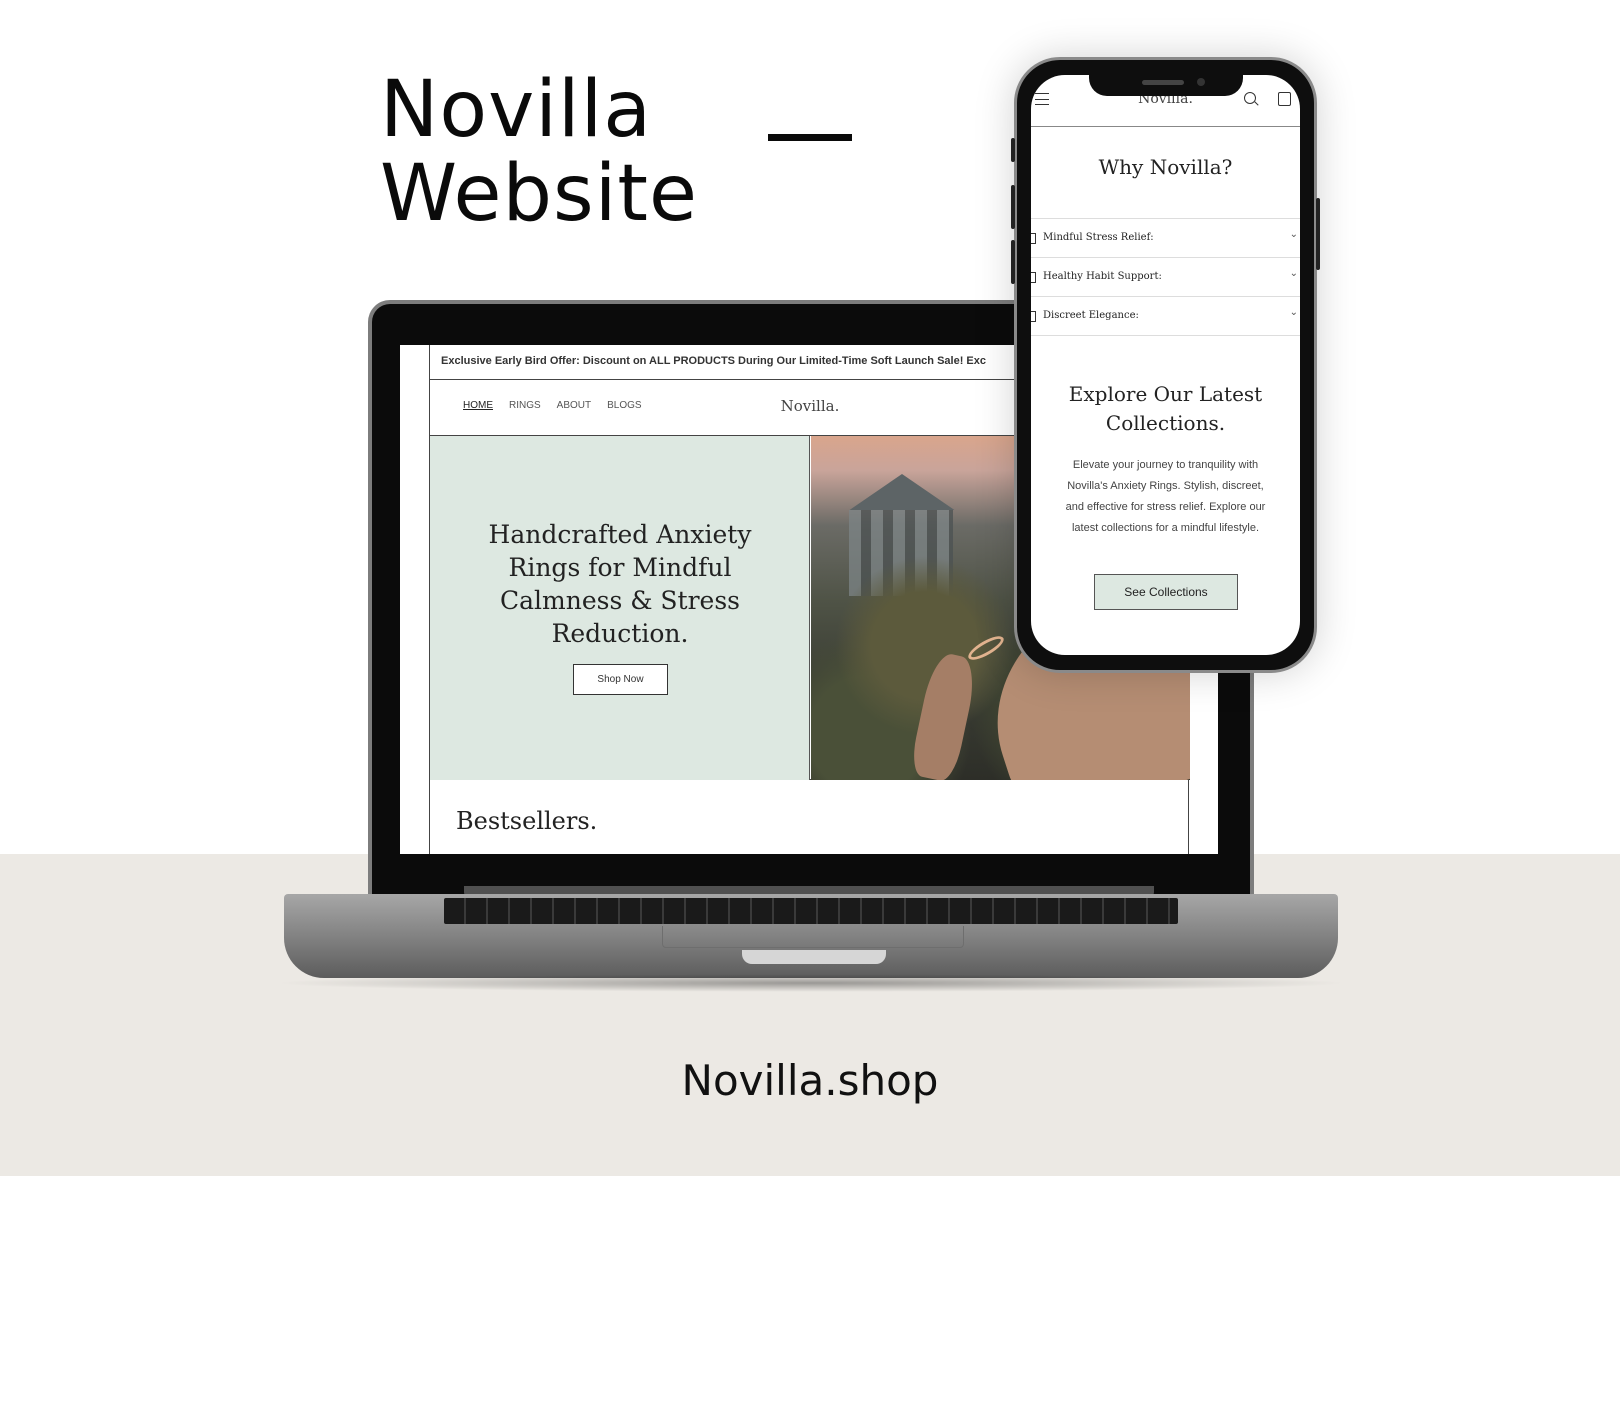 This screenshot has height=1428, width=1620. Describe the element at coordinates (539, 194) in the screenshot. I see `title-line-2: Website` at that location.